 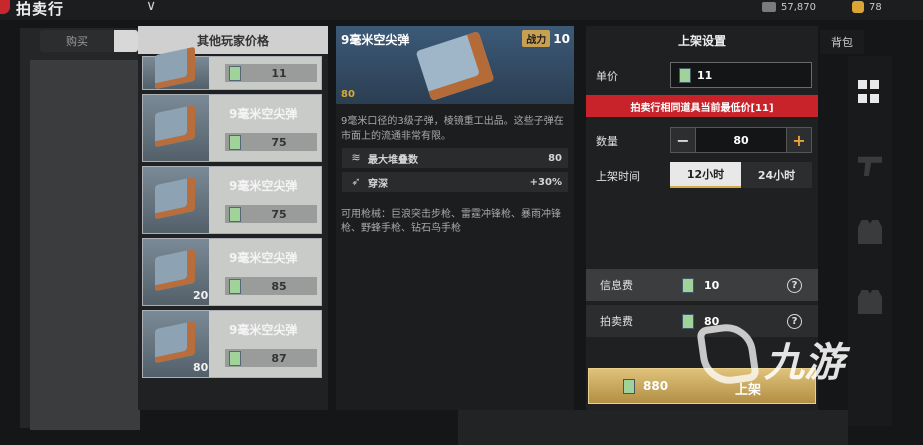 What do you see at coordinates (455, 158) in the screenshot?
I see `stat-row-max-stack: ≋ 最大堆叠数 80` at bounding box center [455, 158].